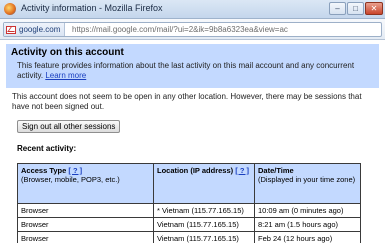 This screenshot has width=385, height=243. I want to click on minimize-button: –, so click(337, 8).